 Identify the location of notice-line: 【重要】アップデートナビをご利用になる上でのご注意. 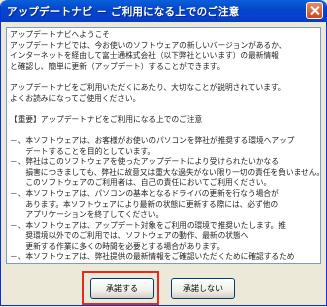
(106, 119).